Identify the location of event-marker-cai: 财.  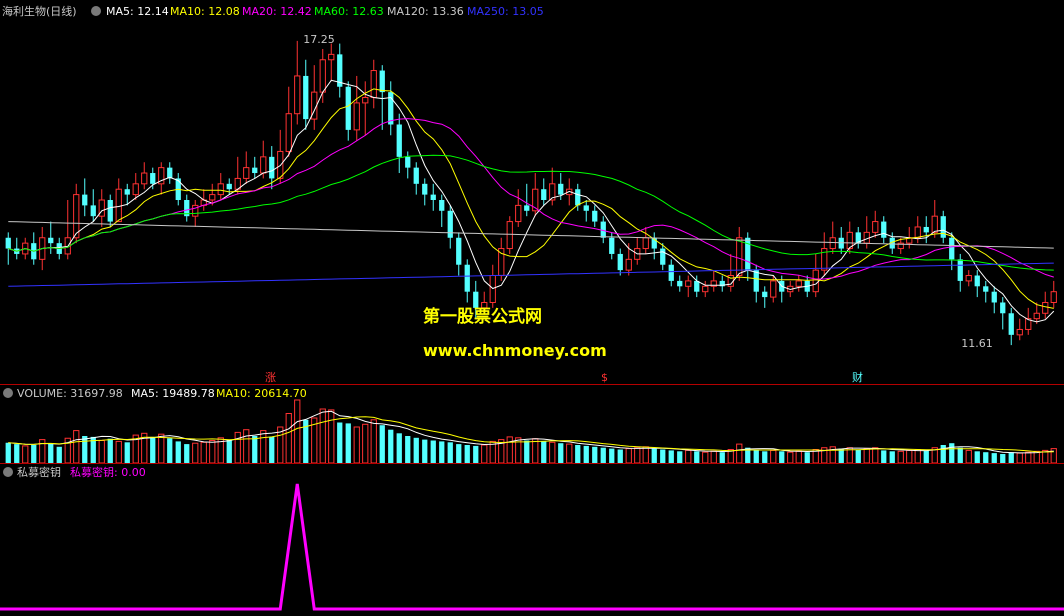
(857, 377).